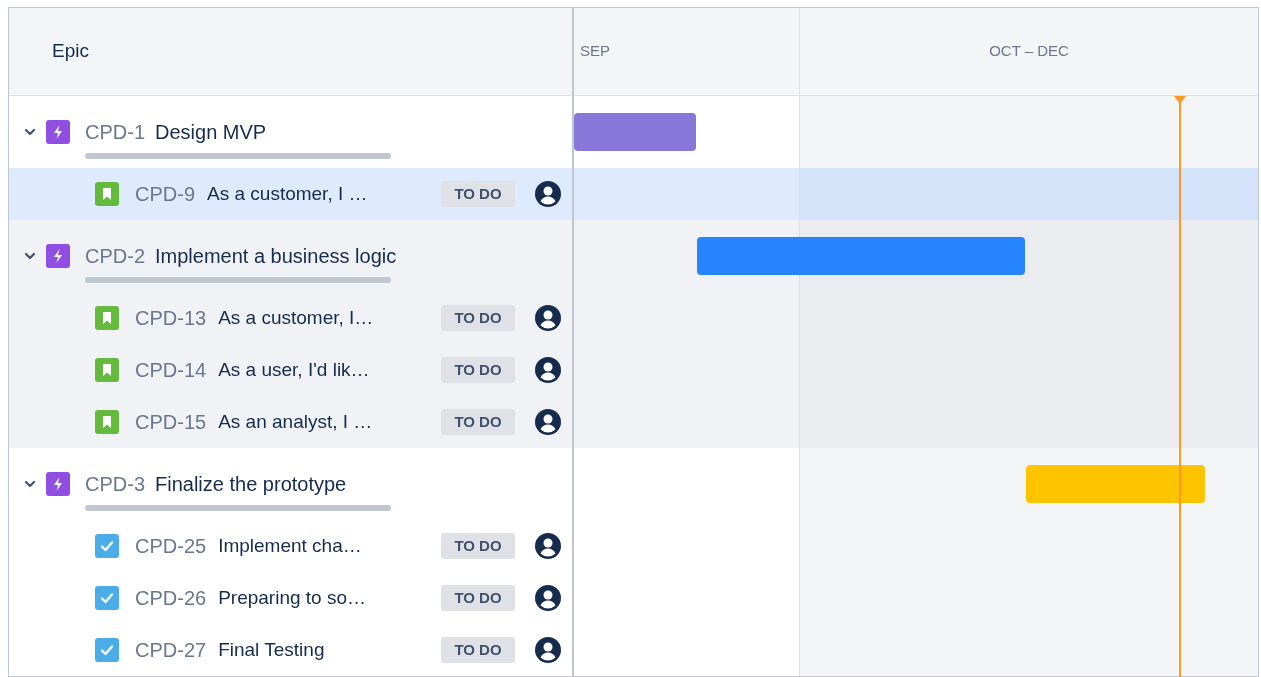 Image resolution: width=1261 pixels, height=677 pixels. I want to click on epic-row: CPD-2 Implement a business logic, so click(290, 256).